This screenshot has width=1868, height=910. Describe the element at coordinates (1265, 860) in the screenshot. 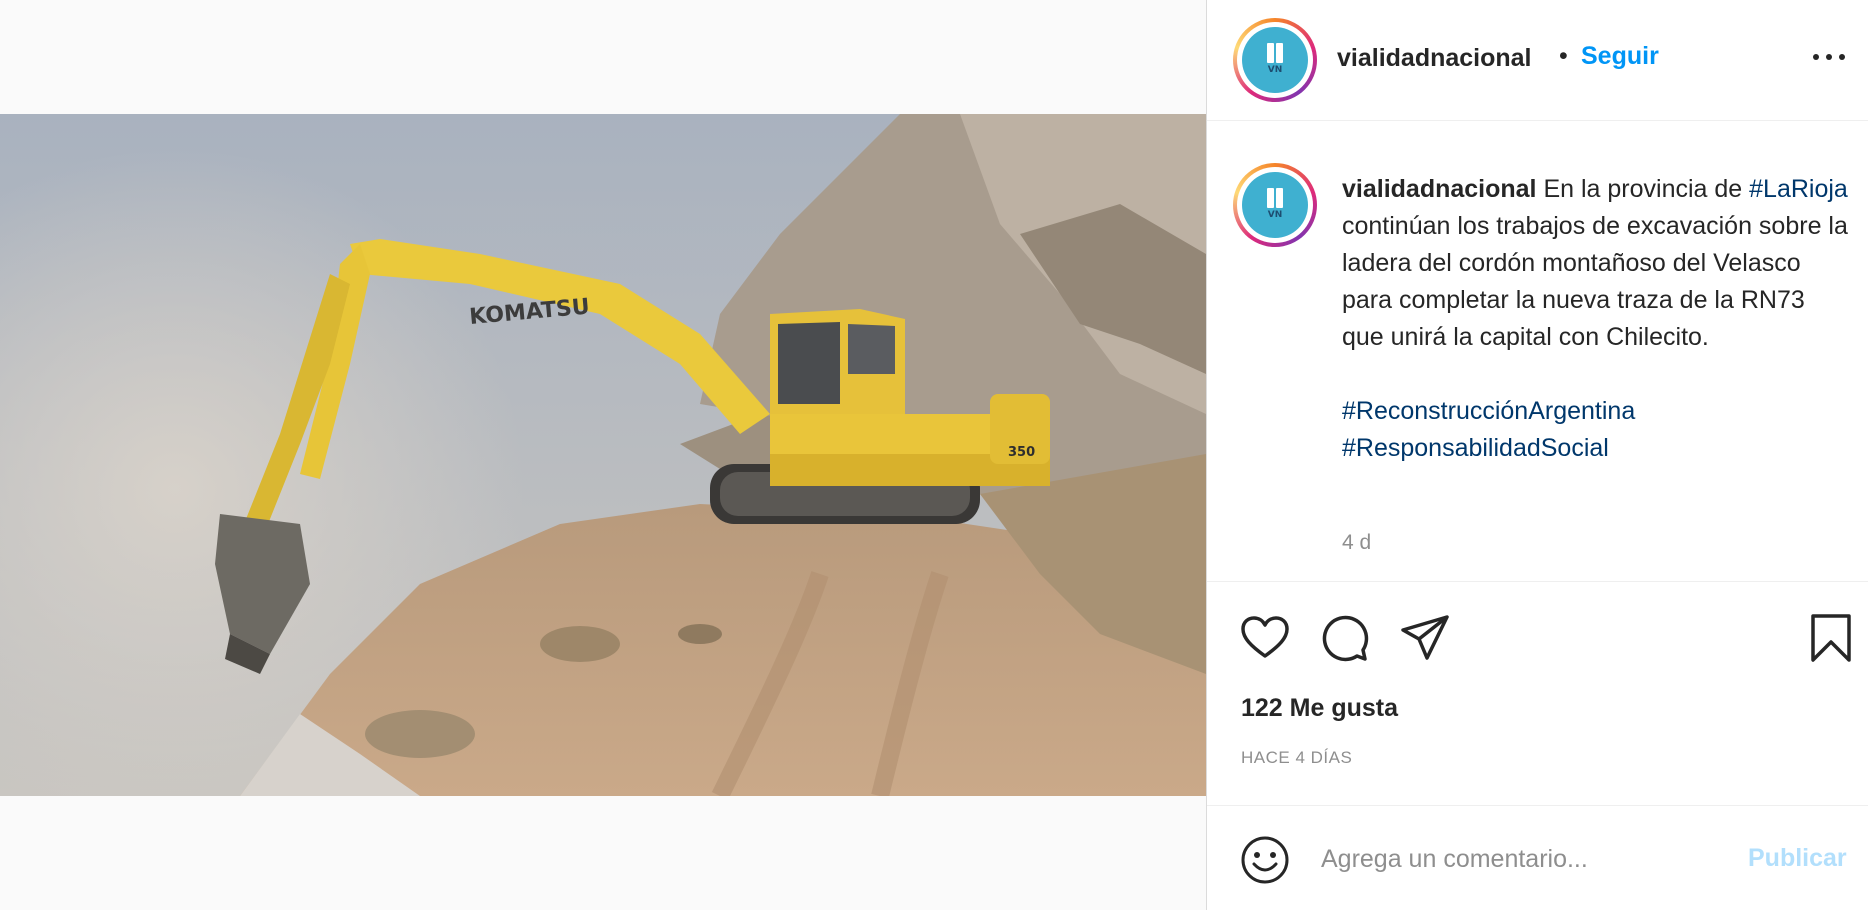

I see `emoji-icon` at that location.